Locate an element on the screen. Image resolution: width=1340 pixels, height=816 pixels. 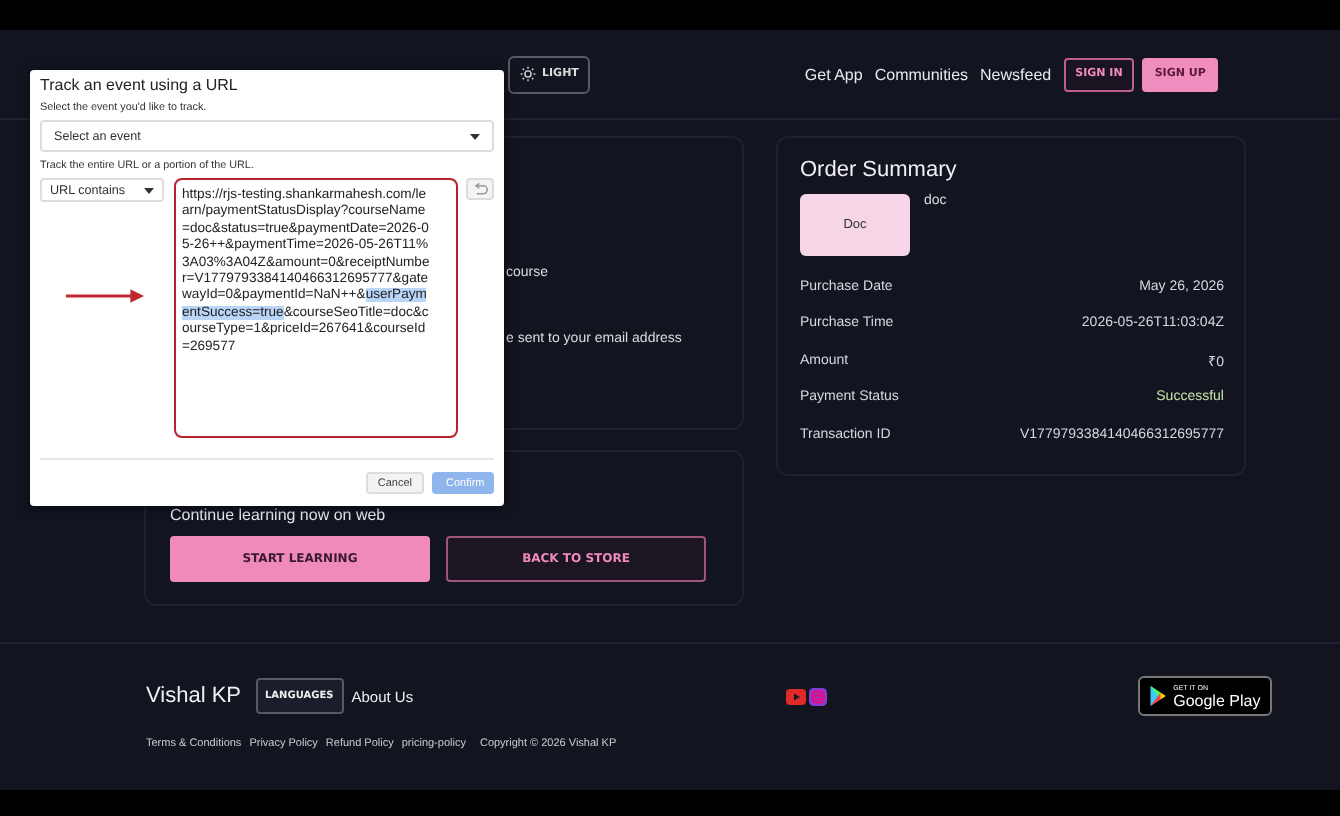
undo-button is located at coordinates (480, 189).